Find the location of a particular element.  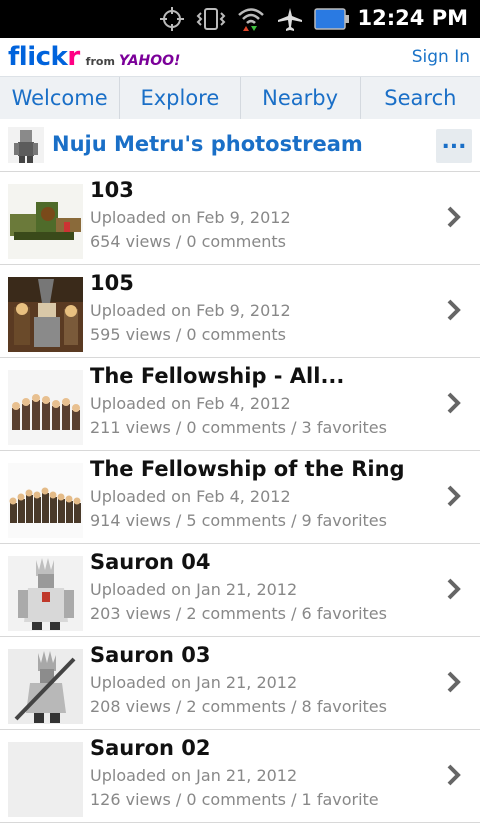

main-nav: Welcome Explore Nearby Search is located at coordinates (240, 98).